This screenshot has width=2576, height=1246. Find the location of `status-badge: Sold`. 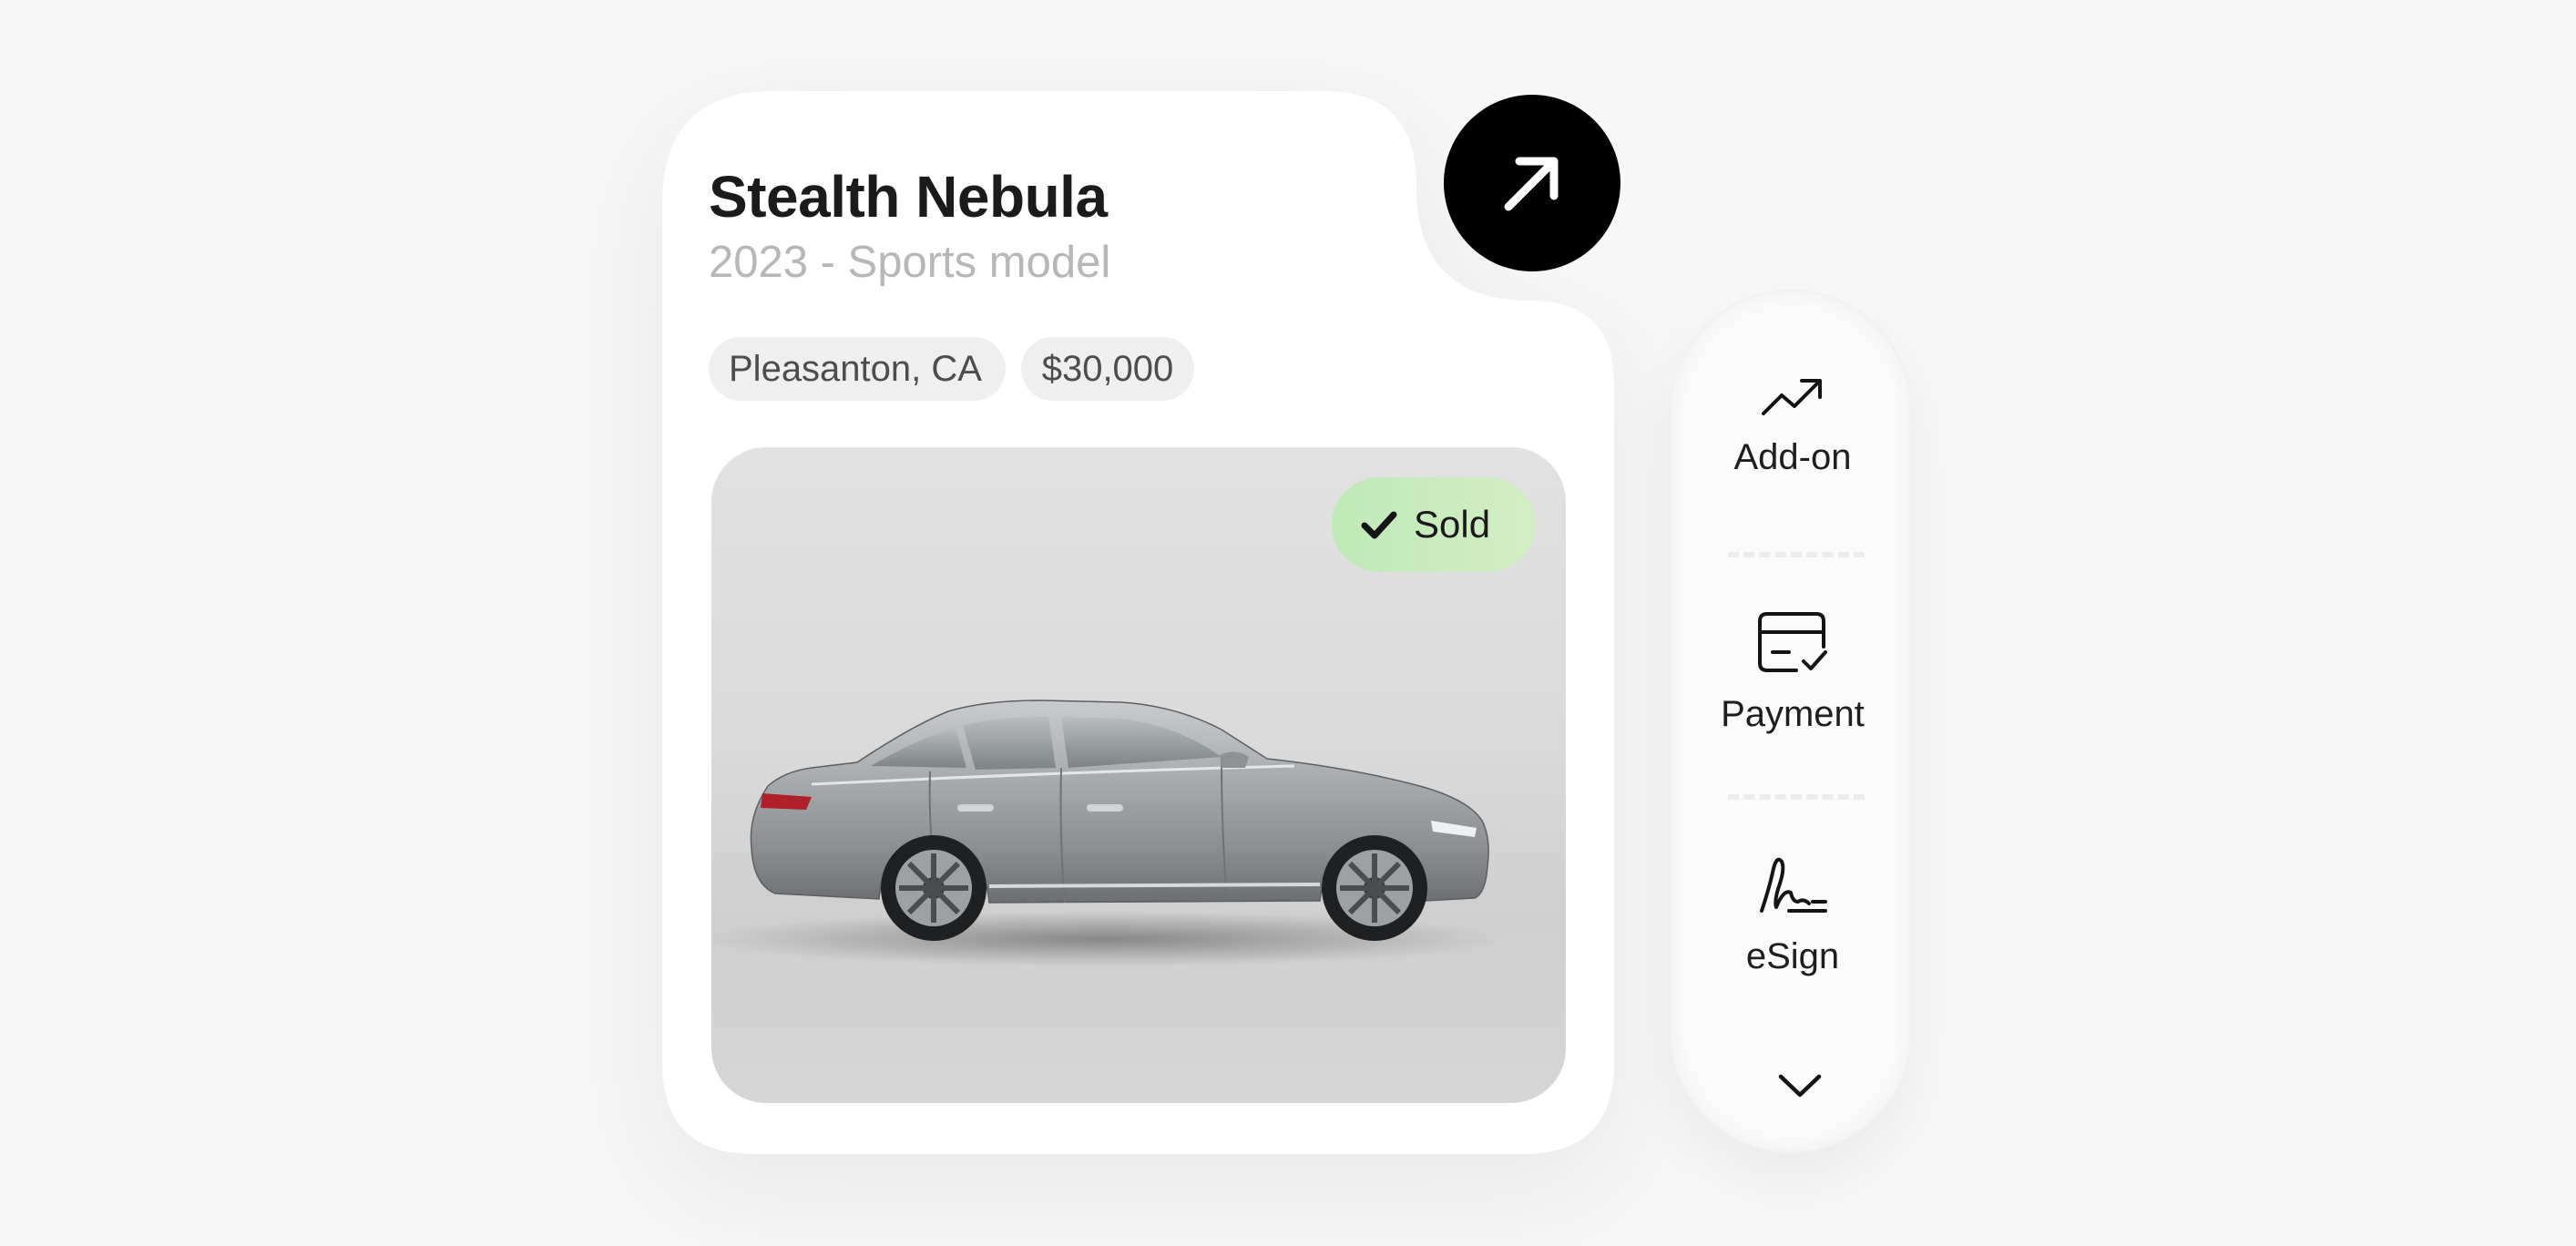

status-badge: Sold is located at coordinates (1434, 524).